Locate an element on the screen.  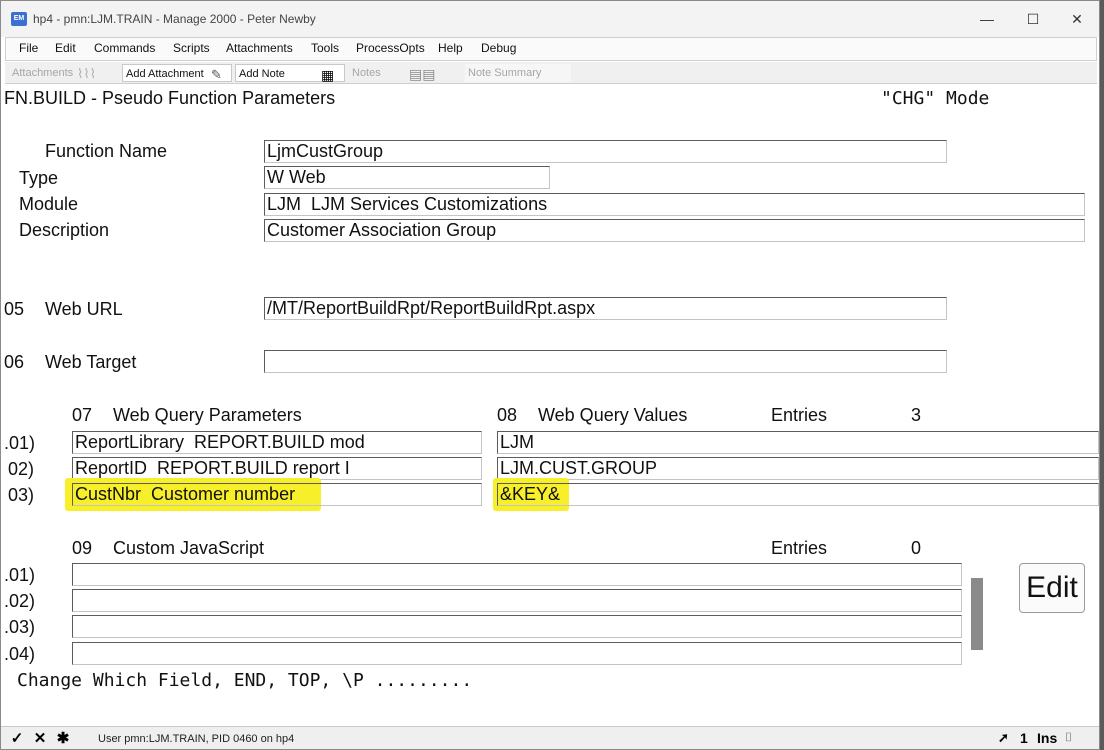
menu-file: File is located at coordinates (28, 48).